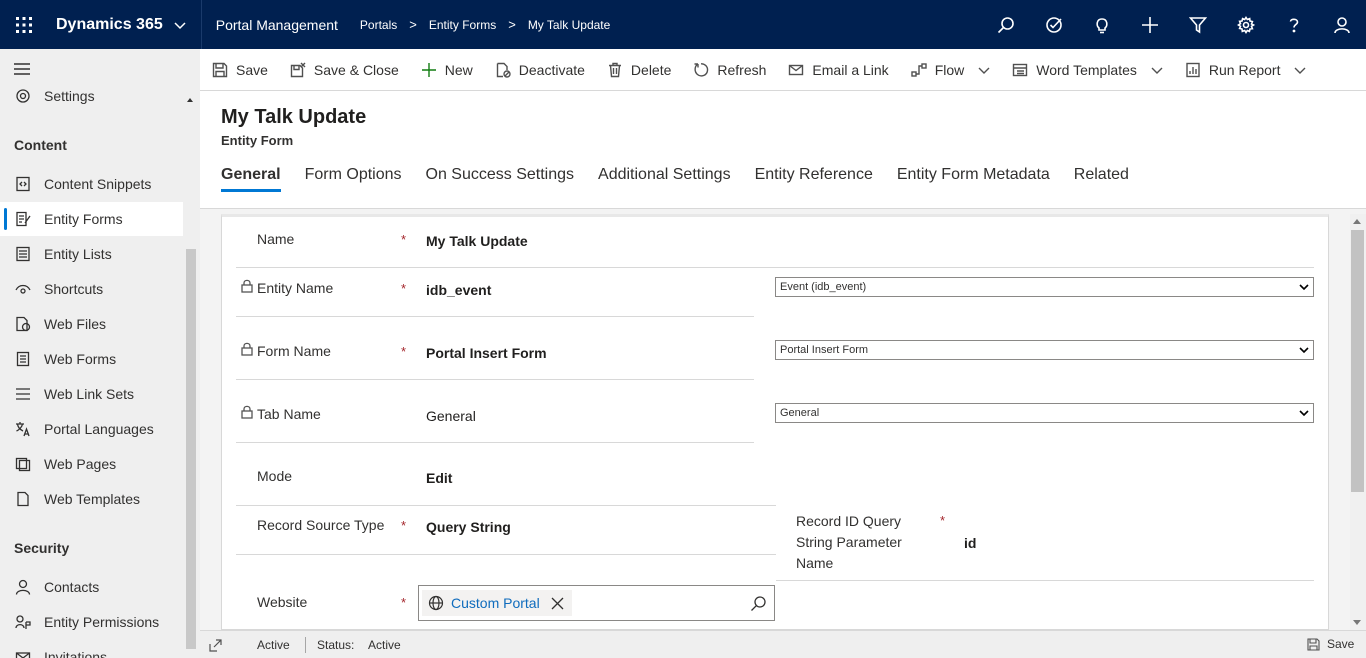 The height and width of the screenshot is (658, 1366). I want to click on record-source-type-field: Query String, so click(468, 527).